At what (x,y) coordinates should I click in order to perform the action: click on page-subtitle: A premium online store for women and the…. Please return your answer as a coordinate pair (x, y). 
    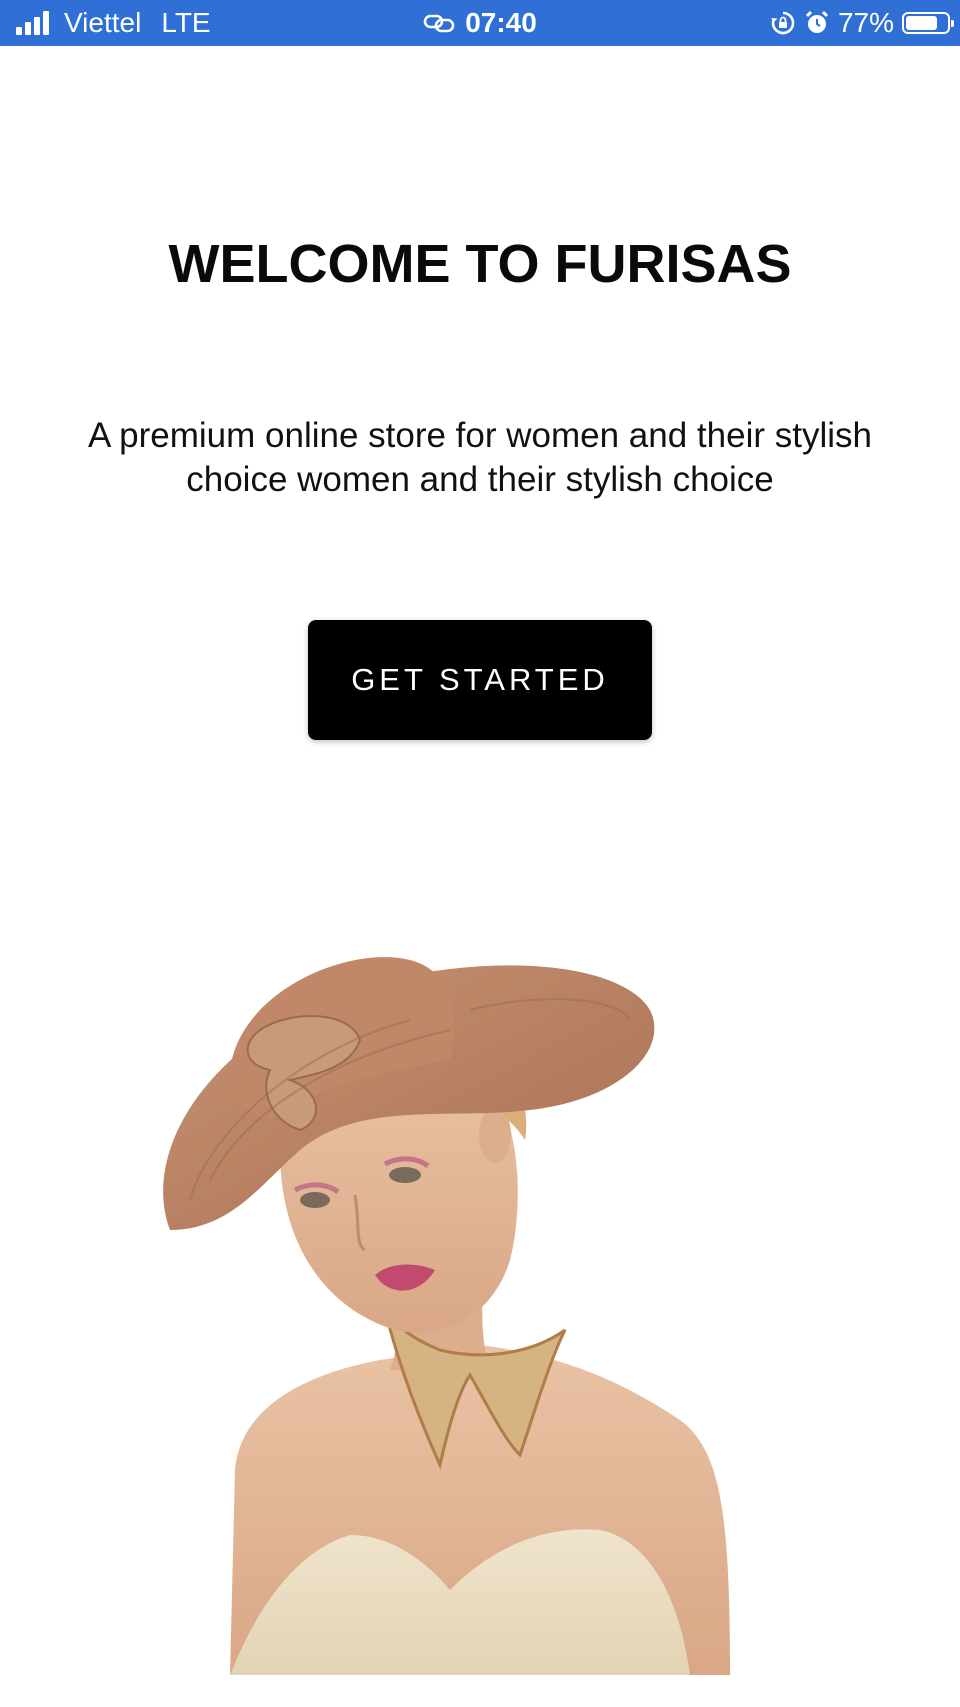
    Looking at the image, I should click on (480, 457).